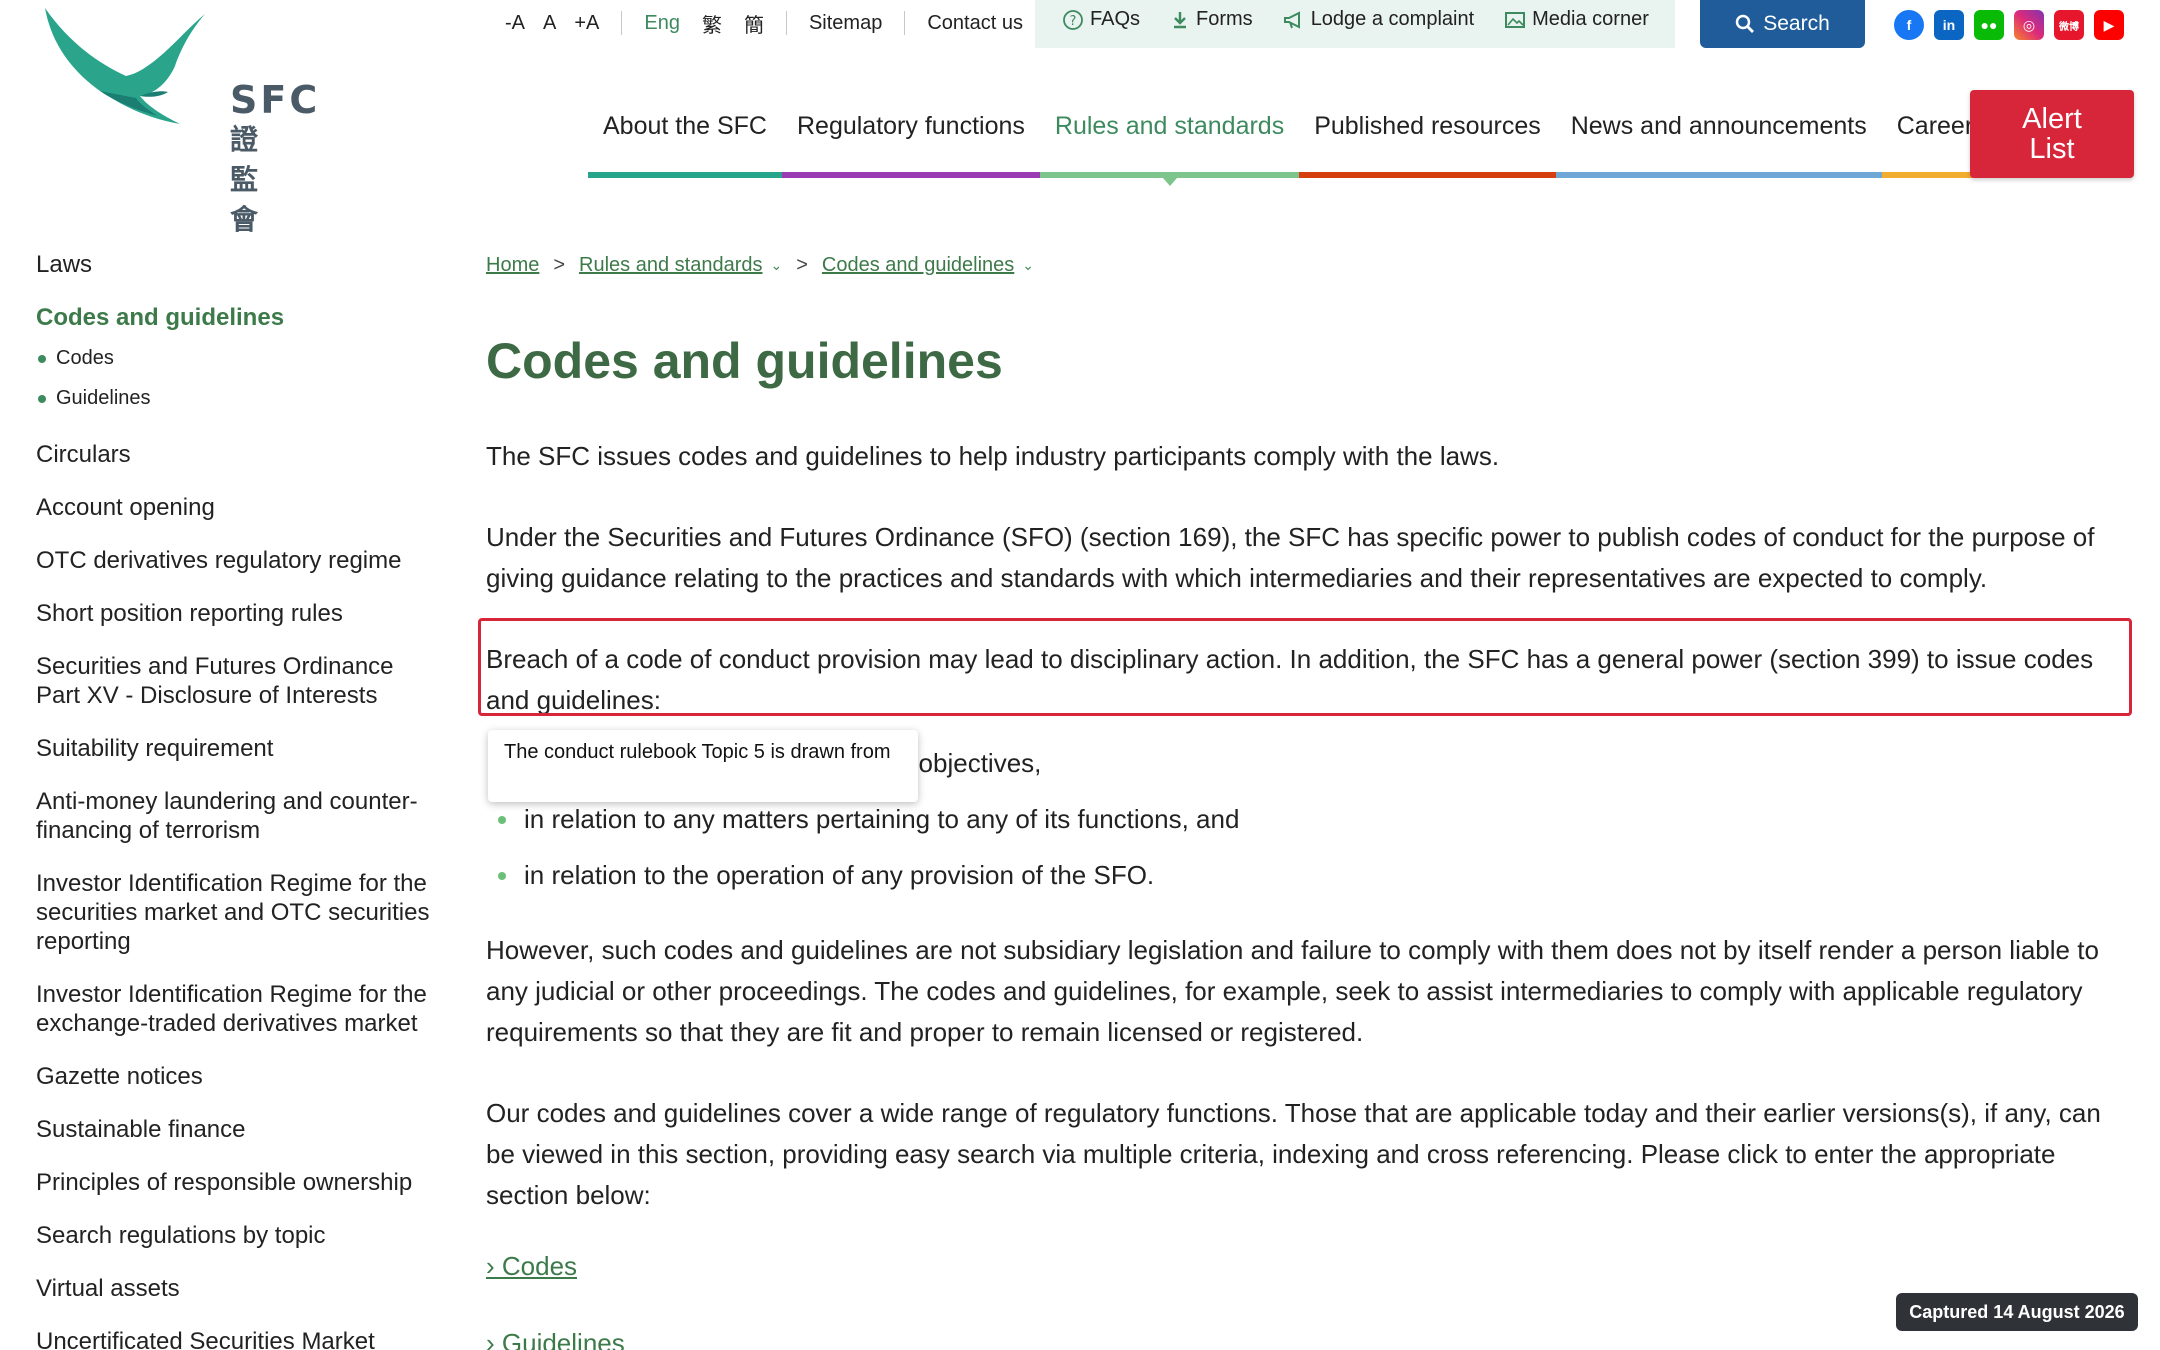 This screenshot has width=2160, height=1350. Describe the element at coordinates (685, 126) in the screenshot. I see `nav-label: About the SFC` at that location.